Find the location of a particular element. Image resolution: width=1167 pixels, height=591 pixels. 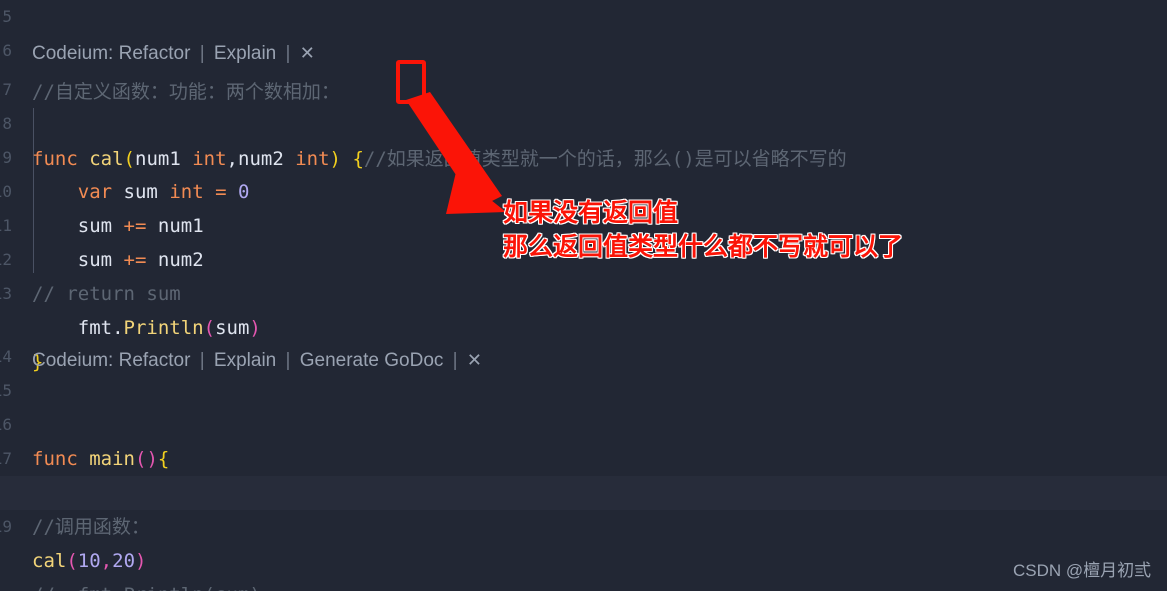

watermark: CSDN @檀月初弎 is located at coordinates (1082, 570).